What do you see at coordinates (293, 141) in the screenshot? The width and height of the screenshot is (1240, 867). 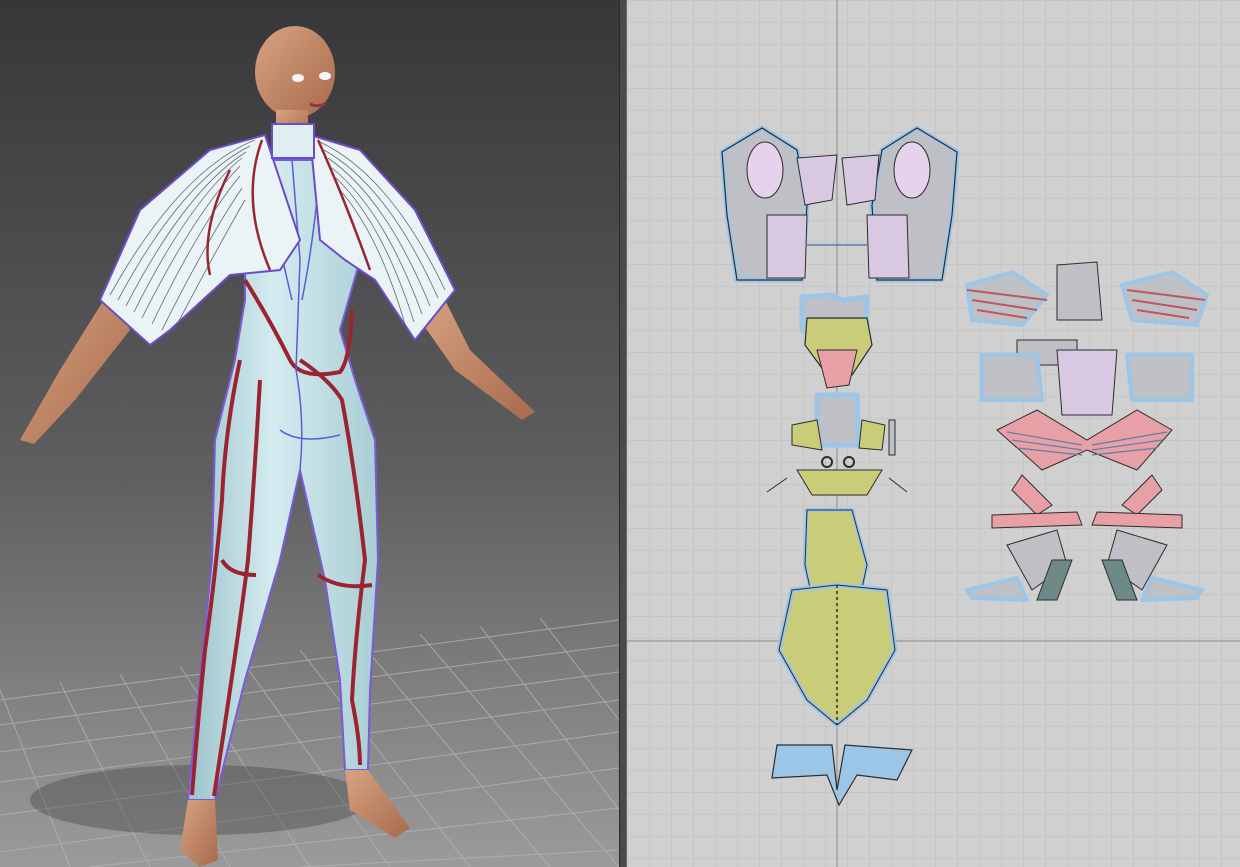 I see `collar` at bounding box center [293, 141].